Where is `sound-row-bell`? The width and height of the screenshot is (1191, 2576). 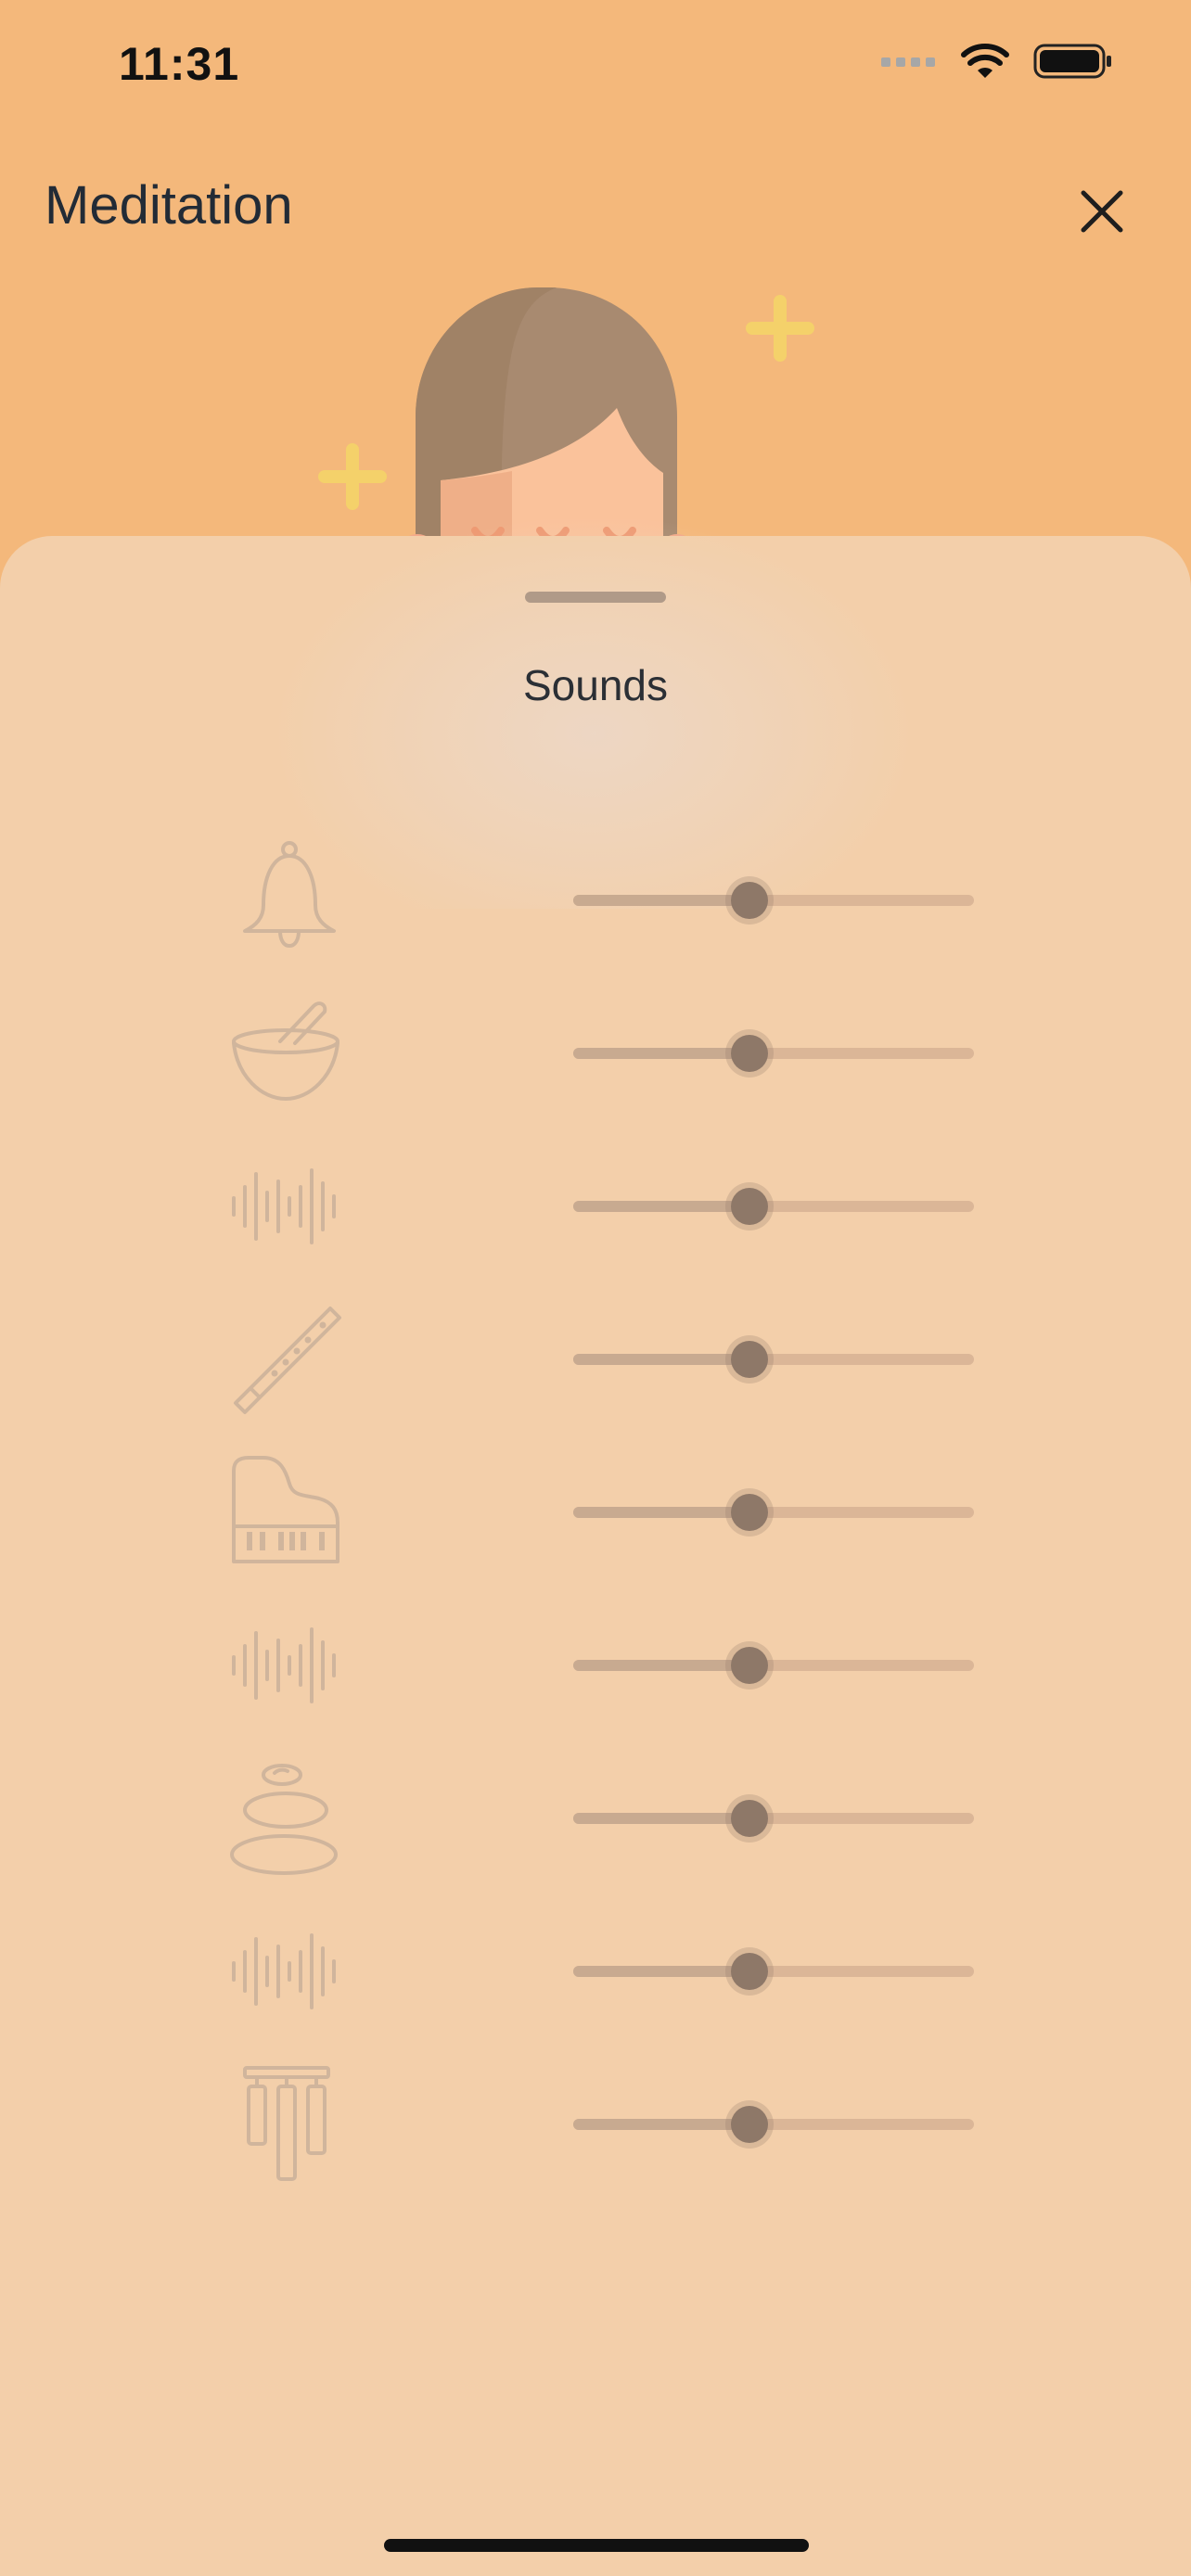 sound-row-bell is located at coordinates (595, 900).